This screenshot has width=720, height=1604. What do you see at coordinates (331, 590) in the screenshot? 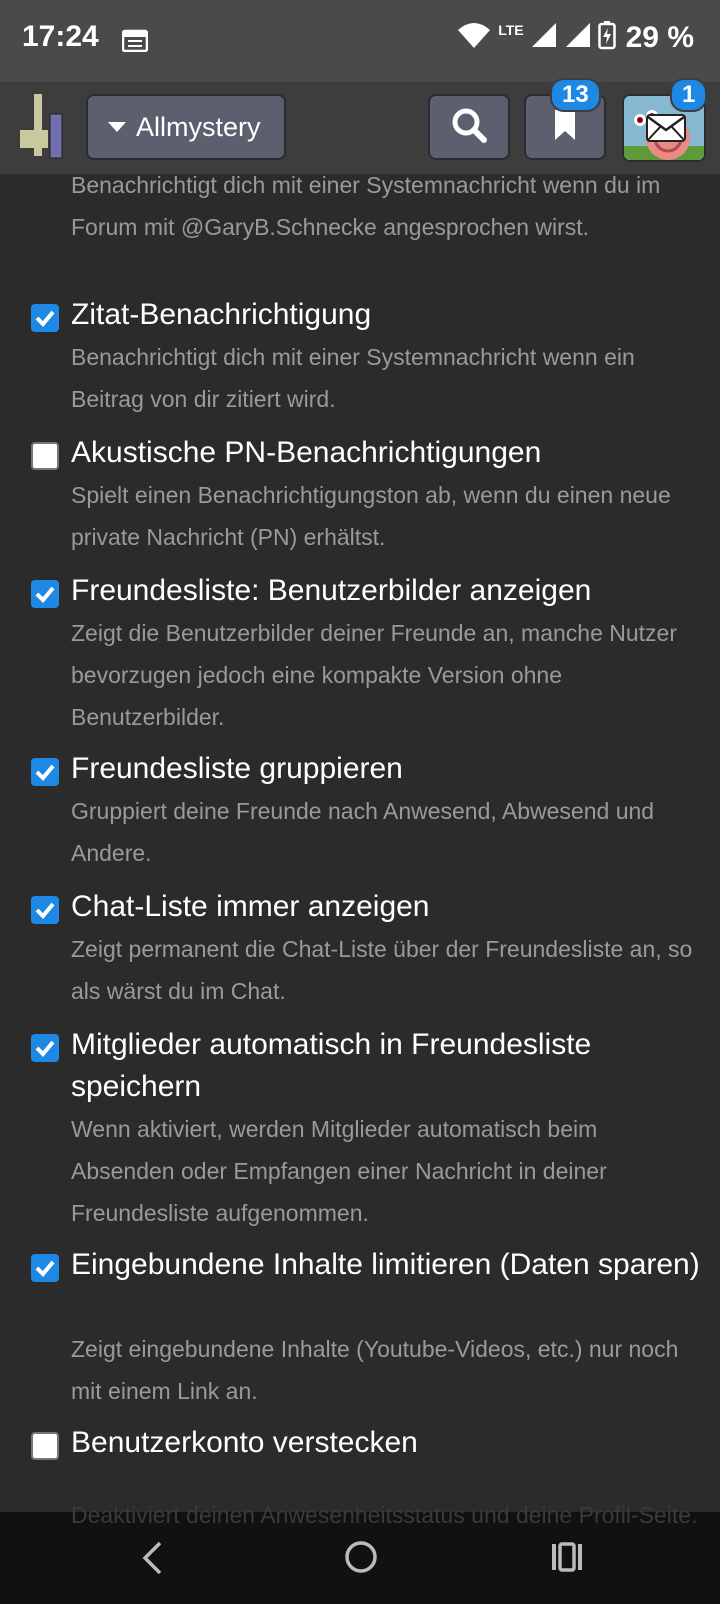
I see `setting-title: Freundesliste: Benutzerbilder anzeigen` at bounding box center [331, 590].